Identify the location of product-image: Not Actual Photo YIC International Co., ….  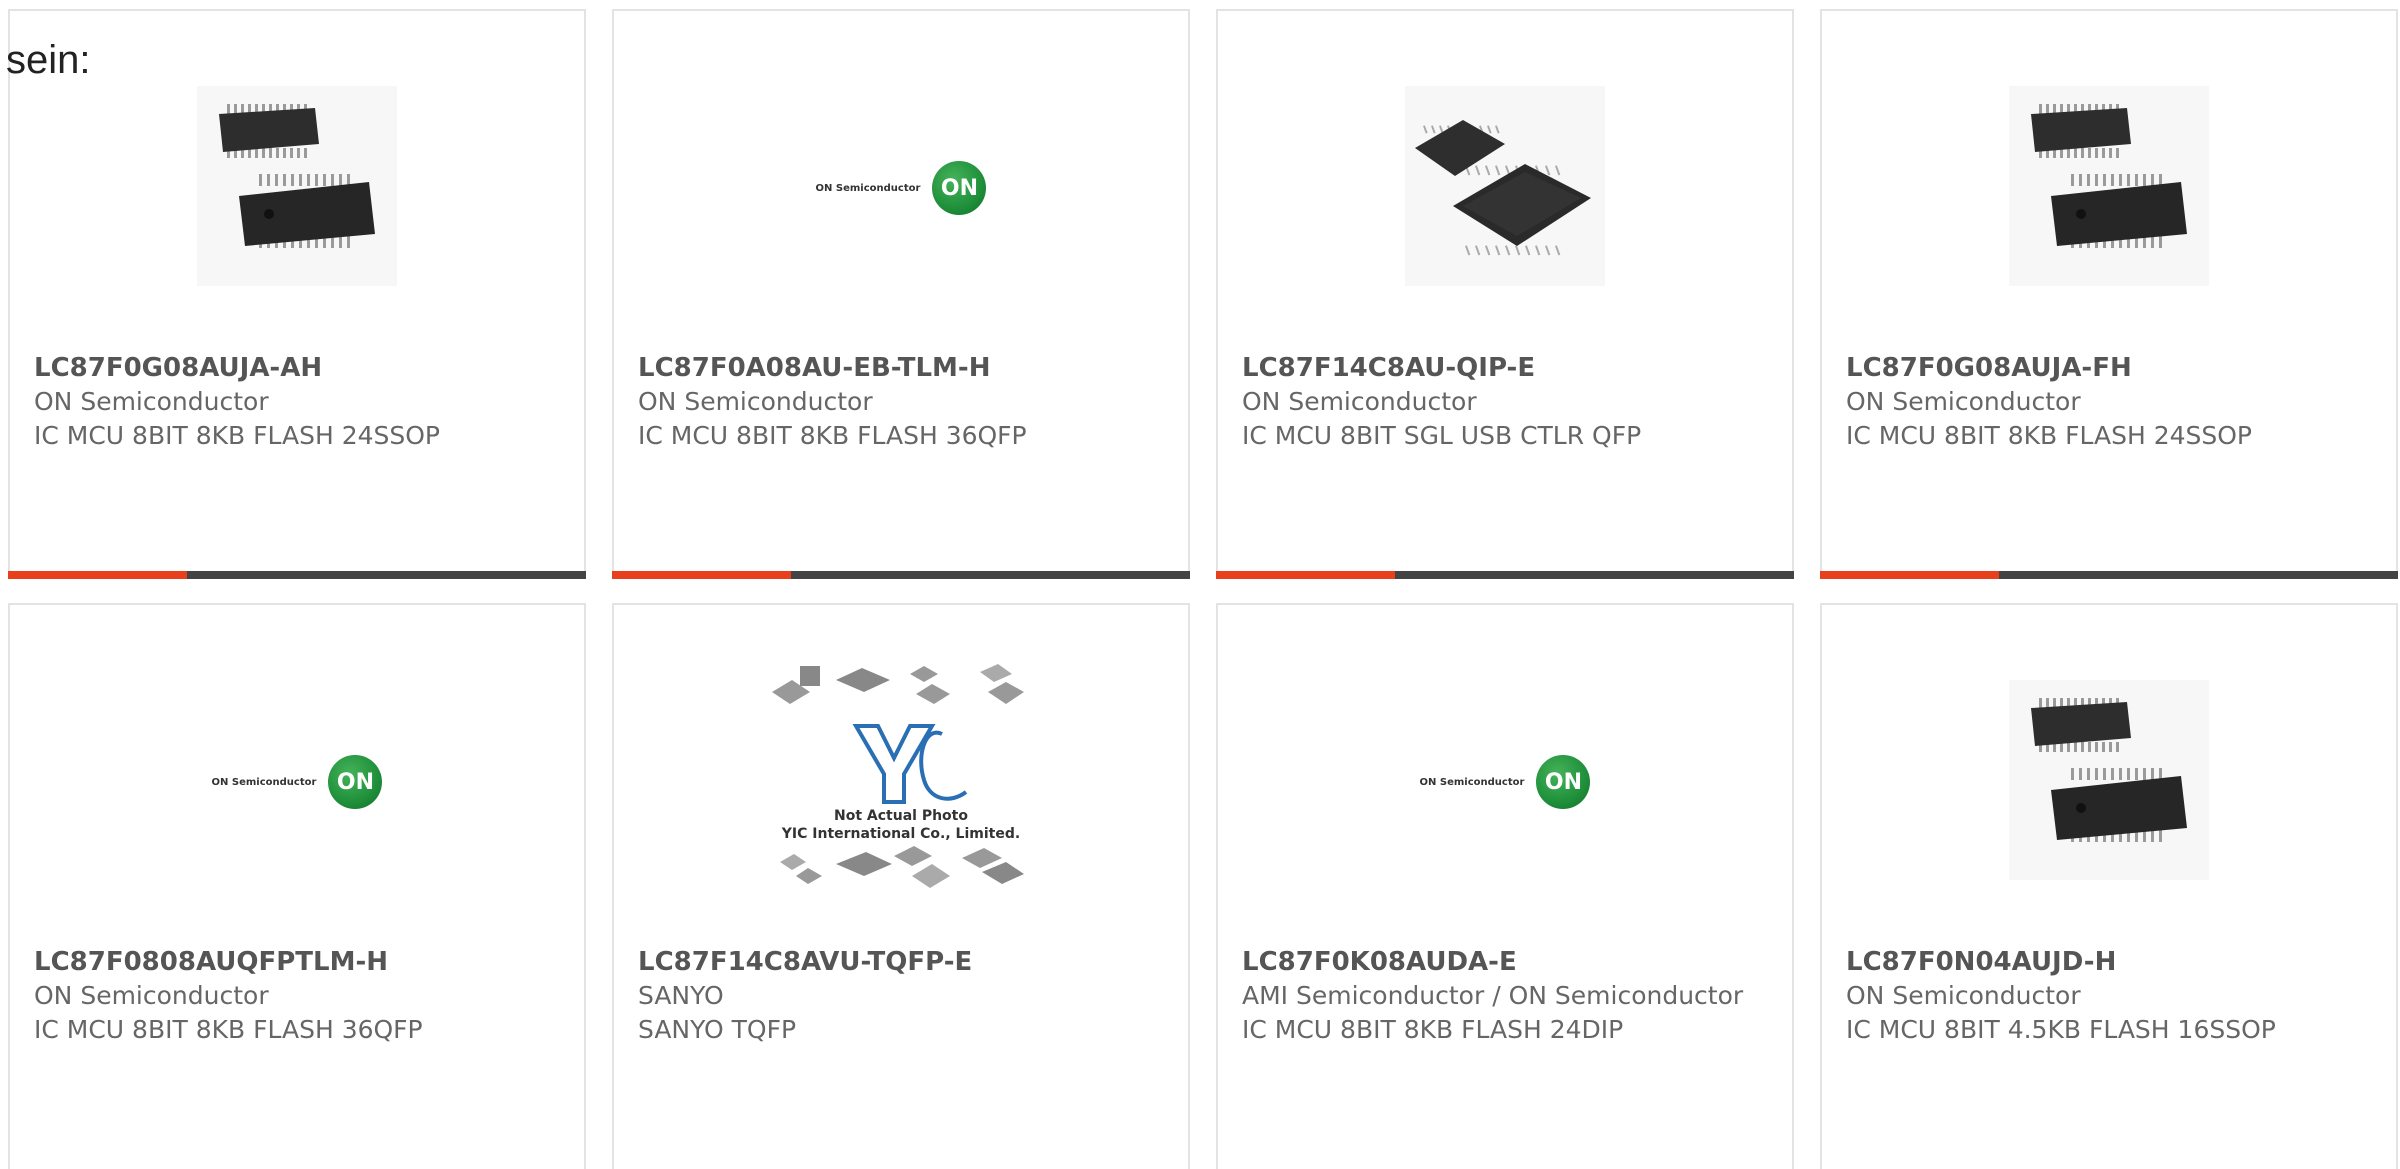
(901, 776).